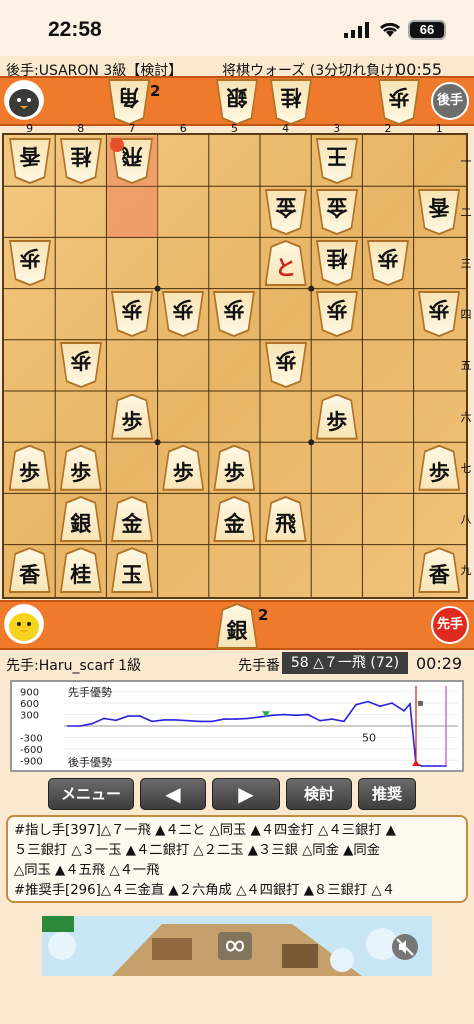  I want to click on piece-label: 角, so click(129, 97).